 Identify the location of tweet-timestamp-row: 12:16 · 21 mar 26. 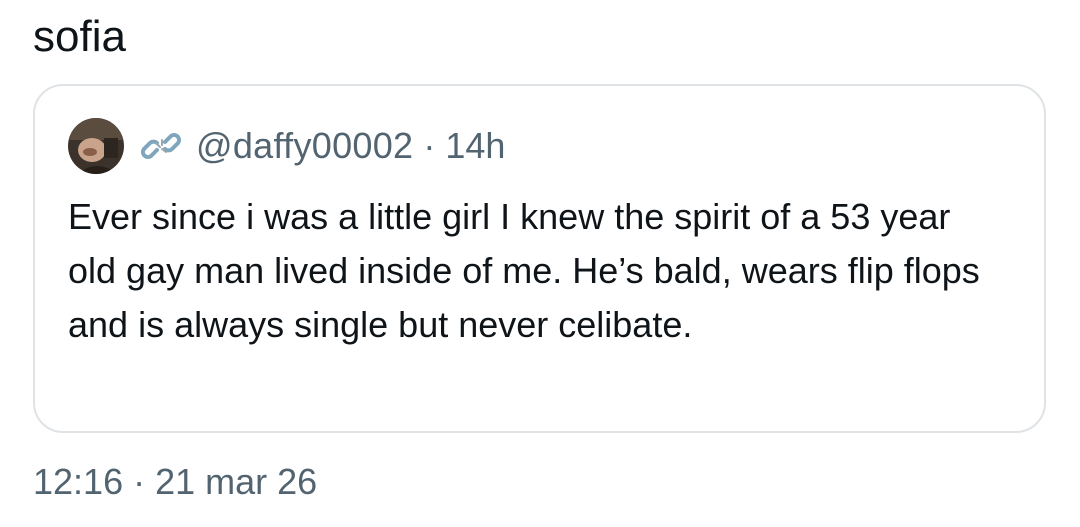
(175, 482).